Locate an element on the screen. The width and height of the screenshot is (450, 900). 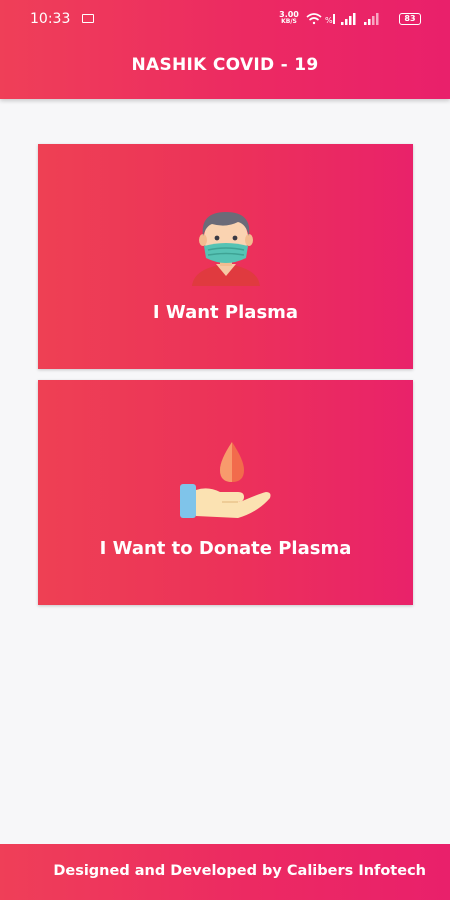
network-speed: 3.00 KB/S is located at coordinates (289, 18).